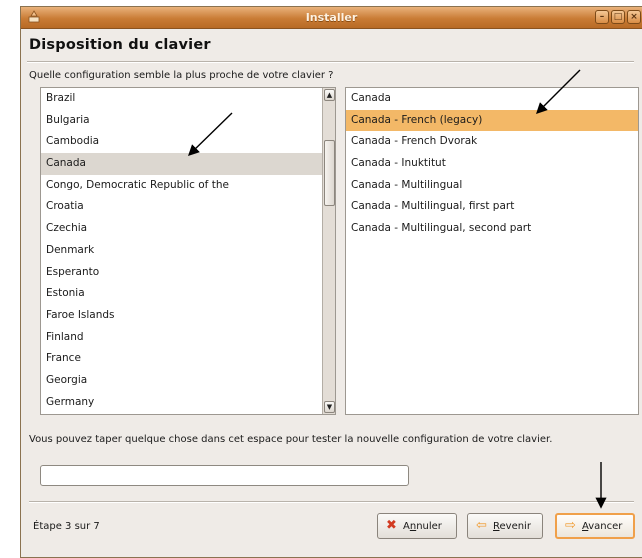 Image resolution: width=642 pixels, height=558 pixels. I want to click on back-button: ⇦ Revenir, so click(505, 526).